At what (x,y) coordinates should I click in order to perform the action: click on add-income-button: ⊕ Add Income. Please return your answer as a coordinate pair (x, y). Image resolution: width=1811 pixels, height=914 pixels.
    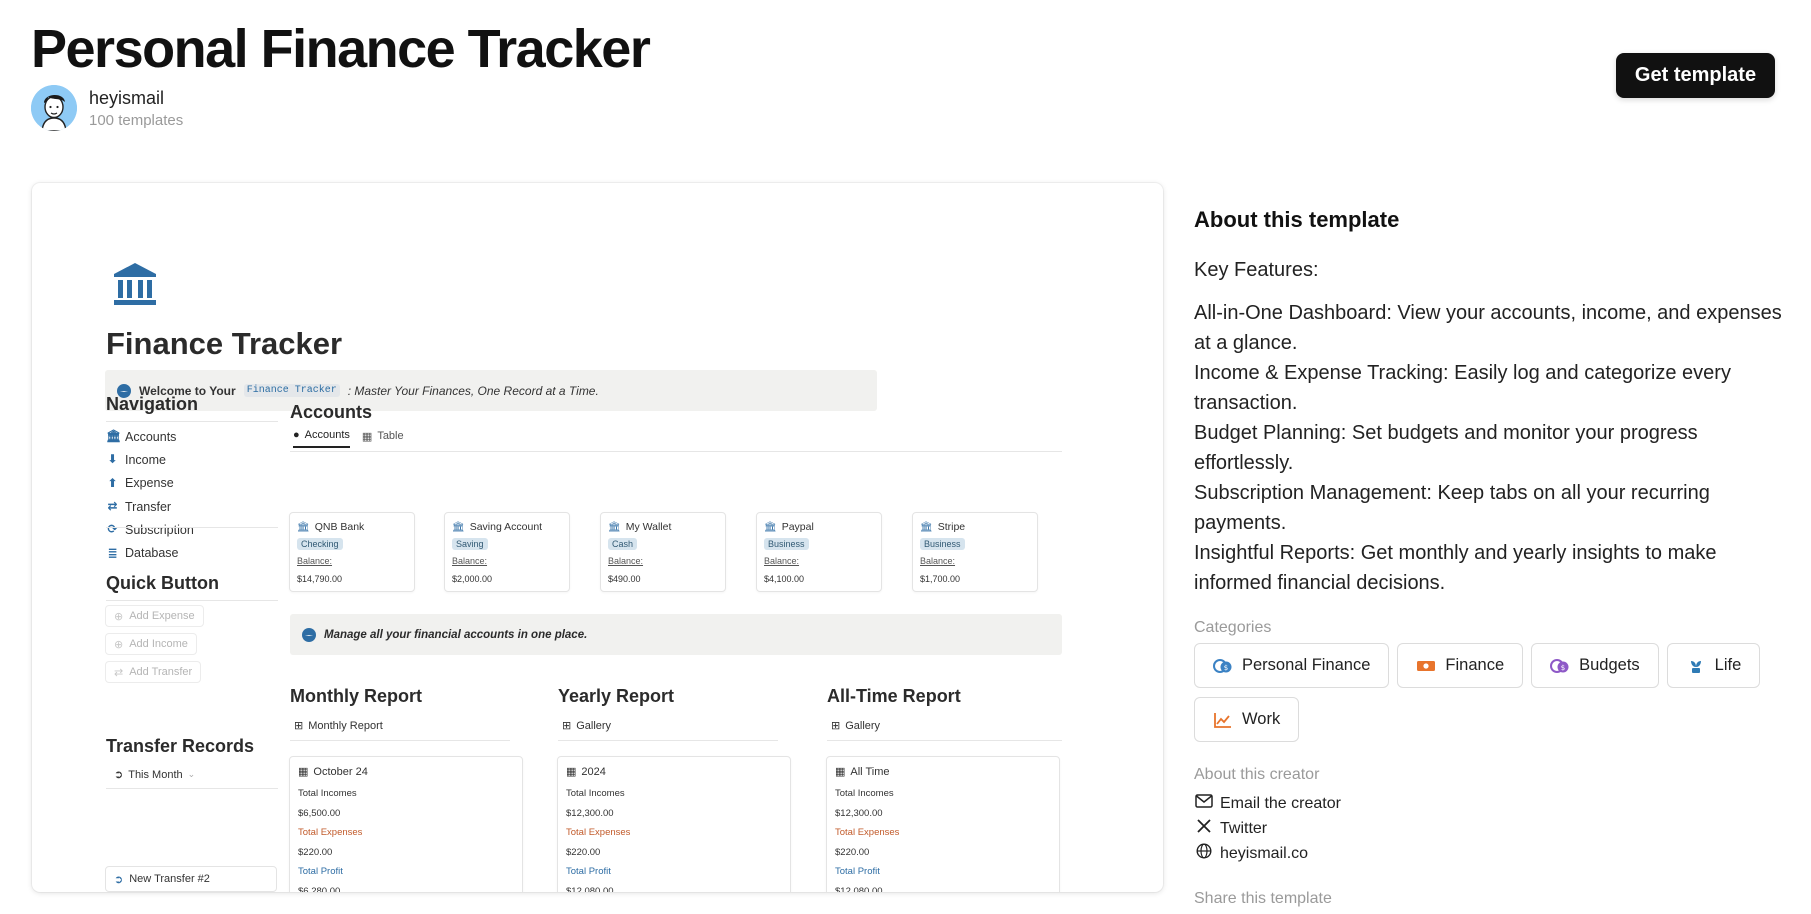
    Looking at the image, I should click on (151, 644).